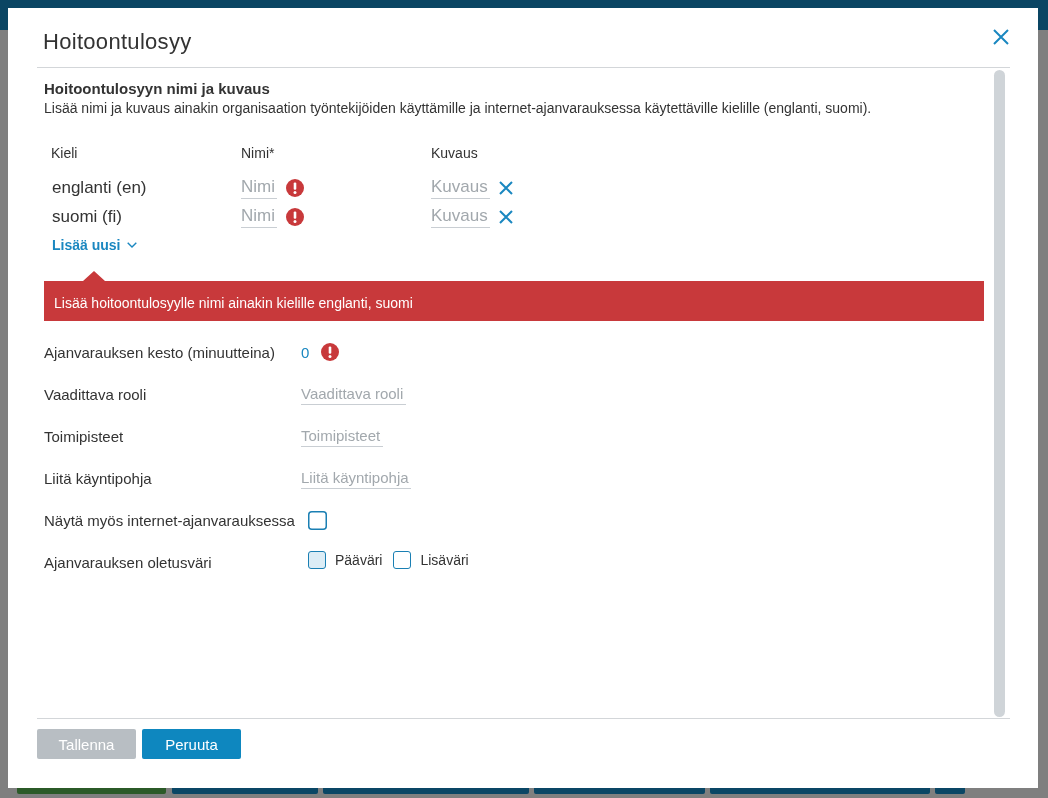 The width and height of the screenshot is (1048, 798). Describe the element at coordinates (95, 245) in the screenshot. I see `add-language-link: Lisää uusi` at that location.